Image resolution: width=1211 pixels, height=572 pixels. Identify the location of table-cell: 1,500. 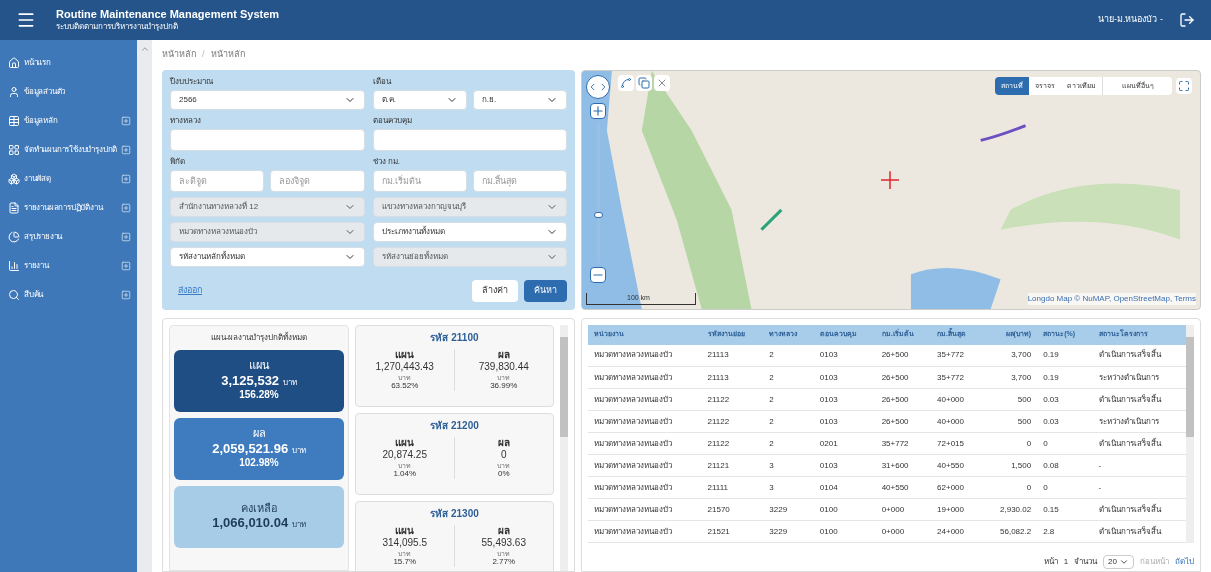
(1010, 465).